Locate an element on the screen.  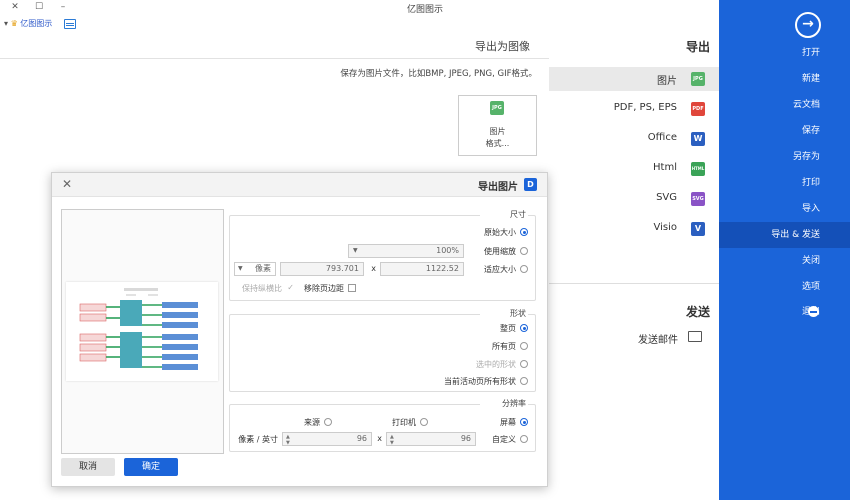
sidebar-item-label: 打印 is located at coordinates (810, 183).